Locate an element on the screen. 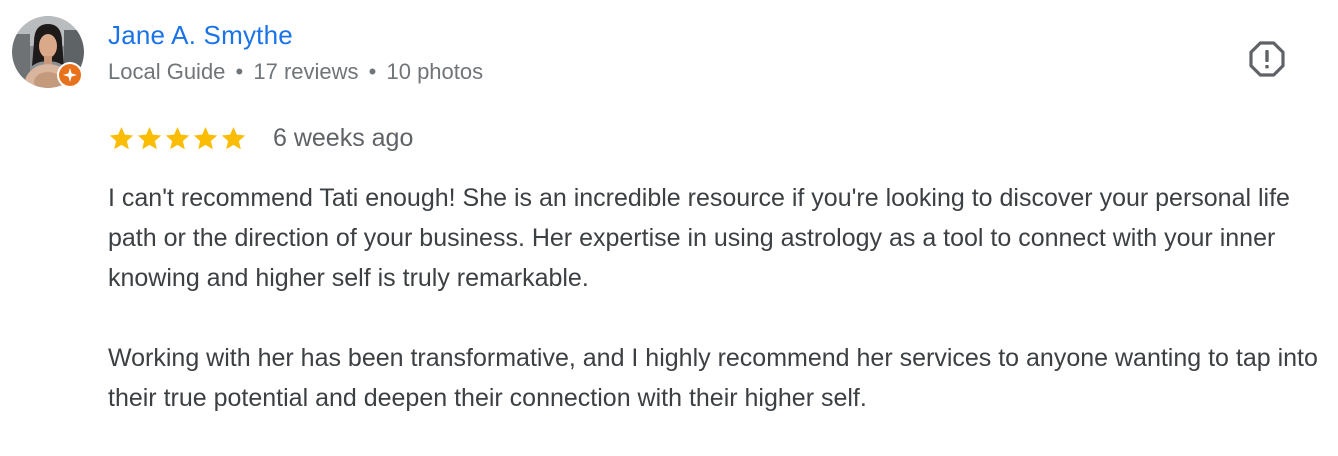 Image resolution: width=1338 pixels, height=456 pixels. reviewer-photo-count: 10 photos is located at coordinates (435, 71).